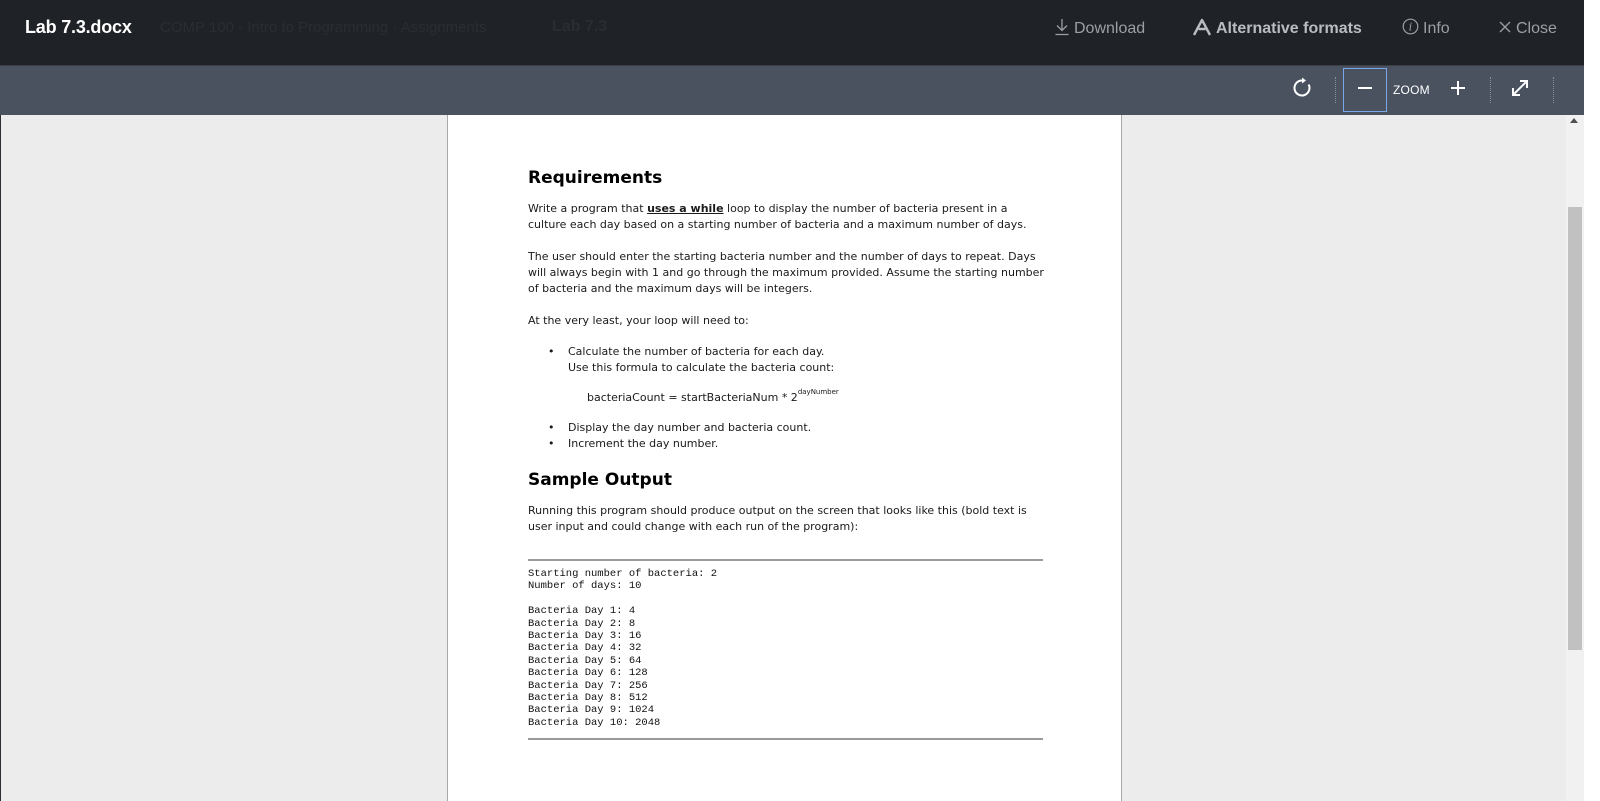 Image resolution: width=1600 pixels, height=801 pixels. I want to click on zoom-out-button, so click(1365, 90).